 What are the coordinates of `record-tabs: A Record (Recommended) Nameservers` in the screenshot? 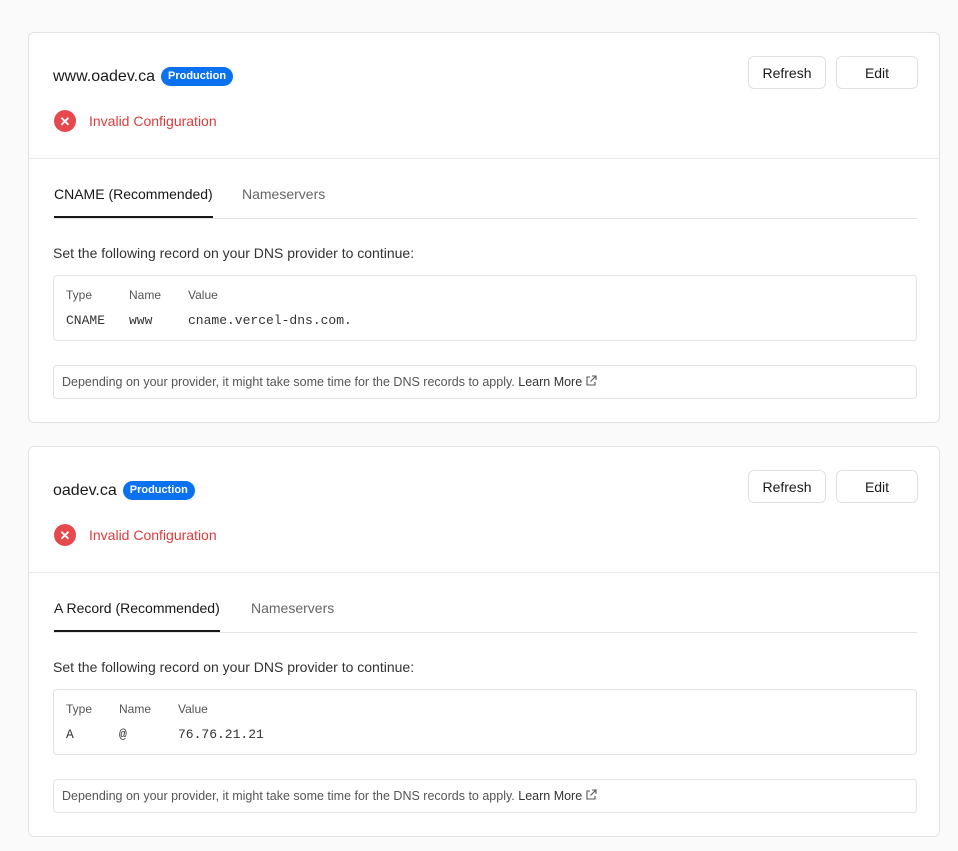 It's located at (485, 608).